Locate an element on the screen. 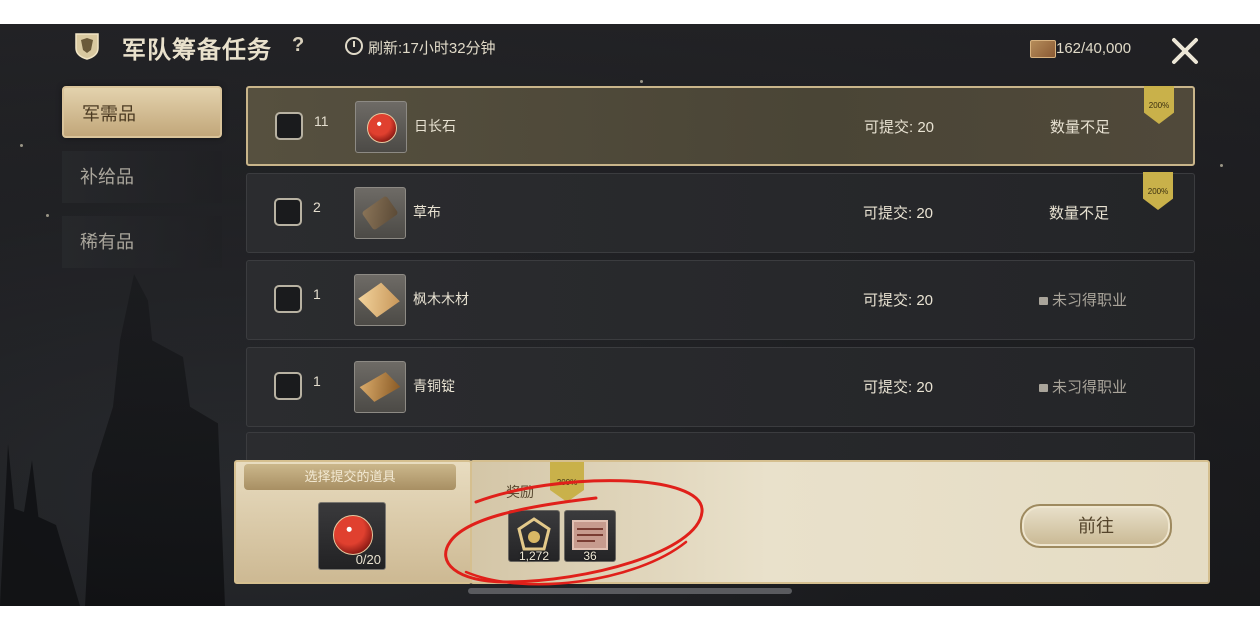 This screenshot has width=1260, height=630. reward-qty: 1,272 is located at coordinates (534, 556).